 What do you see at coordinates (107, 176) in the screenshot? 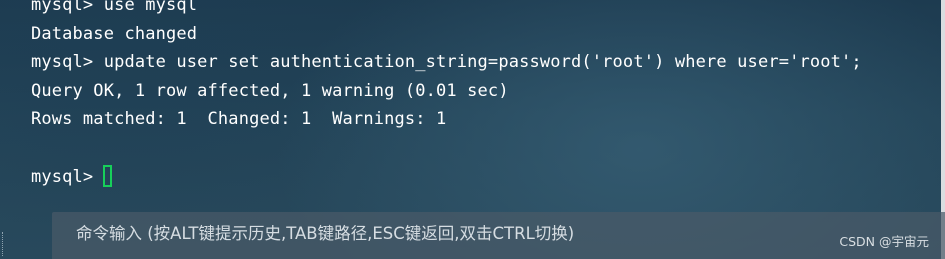
I see `text-cursor` at bounding box center [107, 176].